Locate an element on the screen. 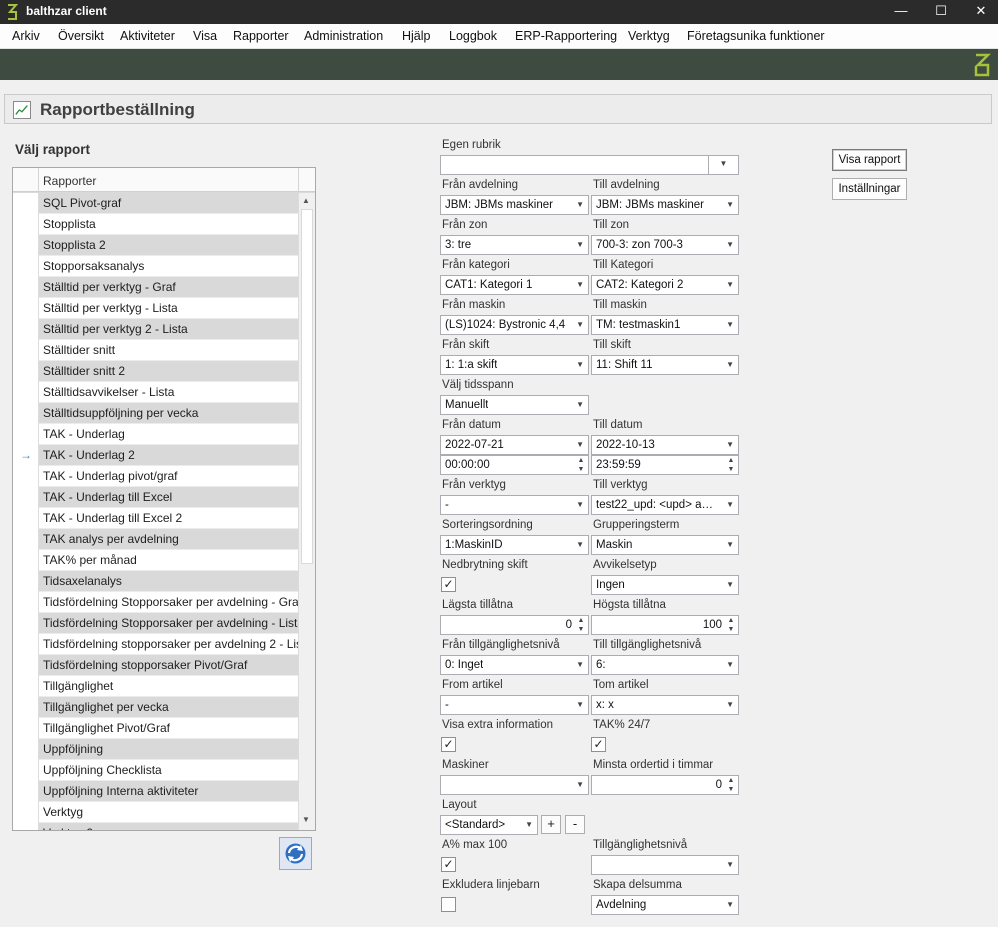 The image size is (998, 927). sortering-select: 1:MaskinID ▼ is located at coordinates (514, 545).